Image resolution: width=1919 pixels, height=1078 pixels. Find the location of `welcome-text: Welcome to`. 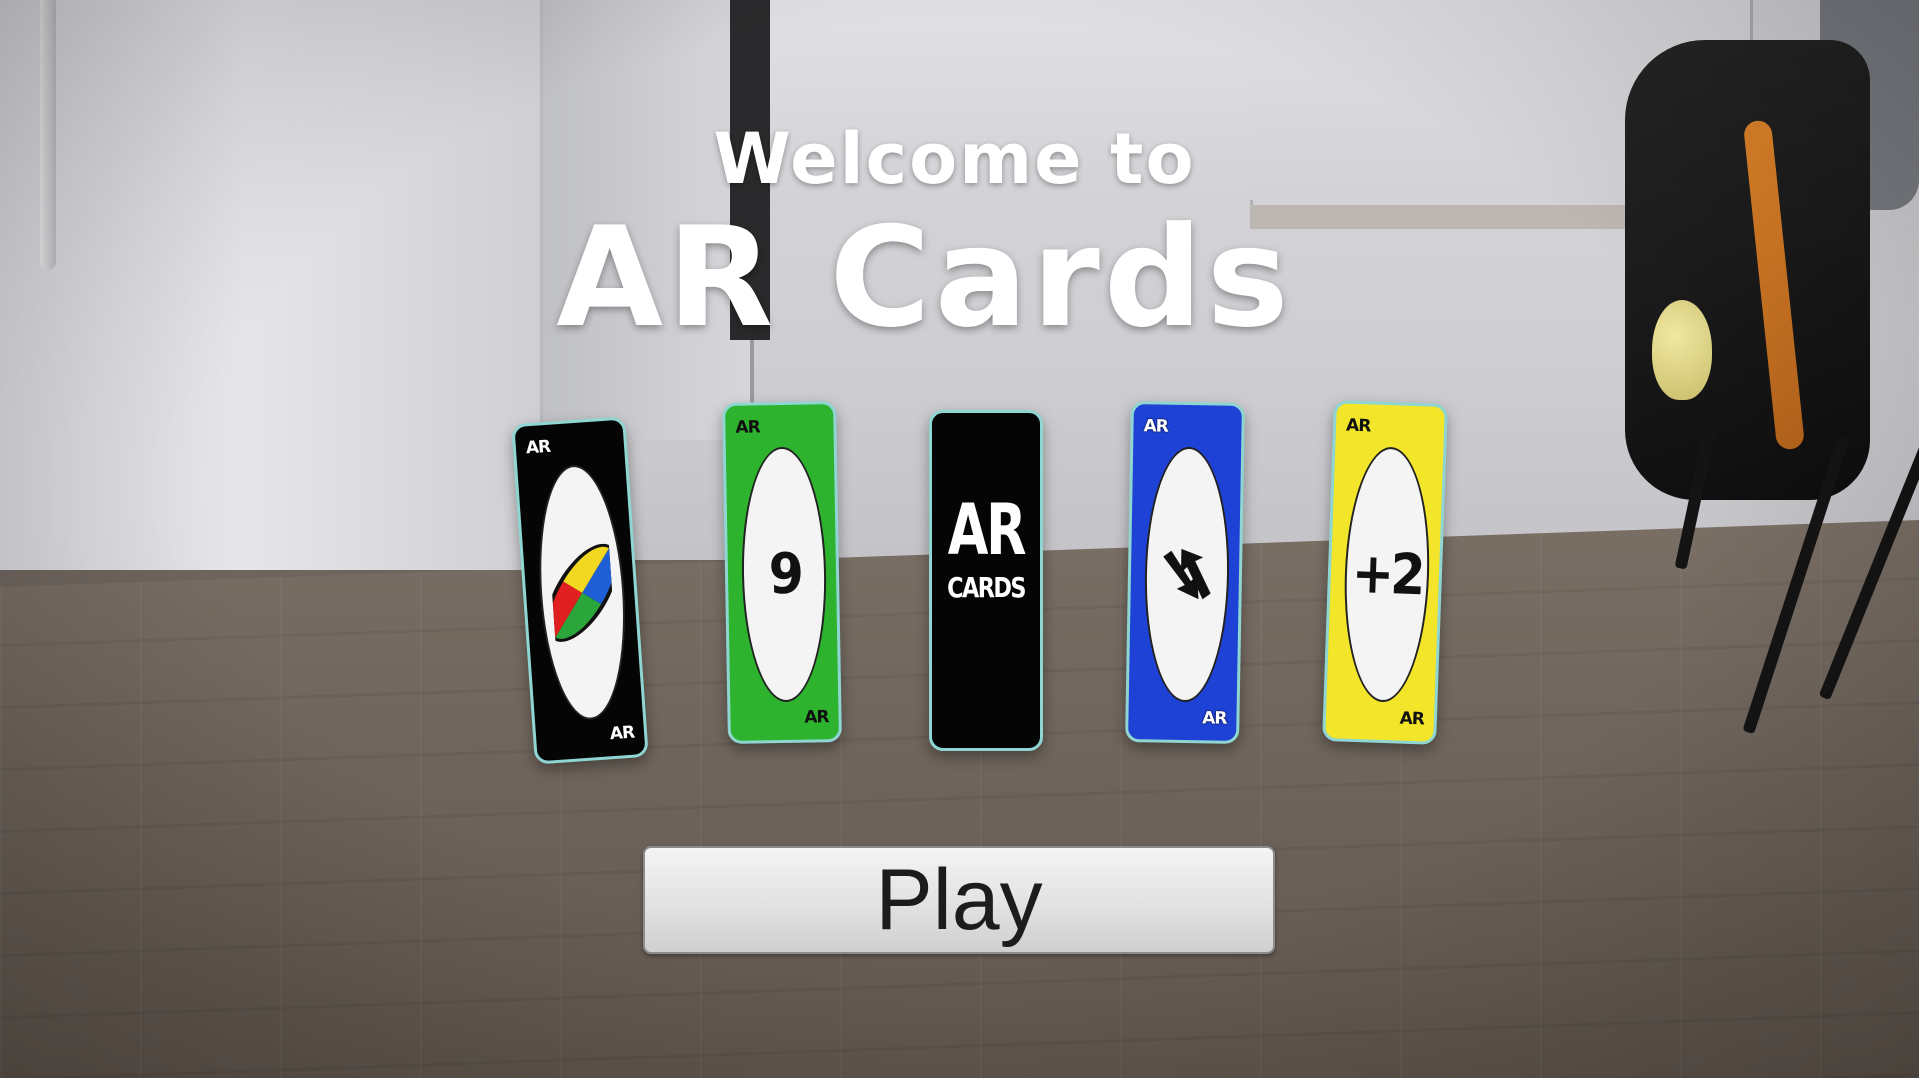

welcome-text: Welcome to is located at coordinates (959, 159).